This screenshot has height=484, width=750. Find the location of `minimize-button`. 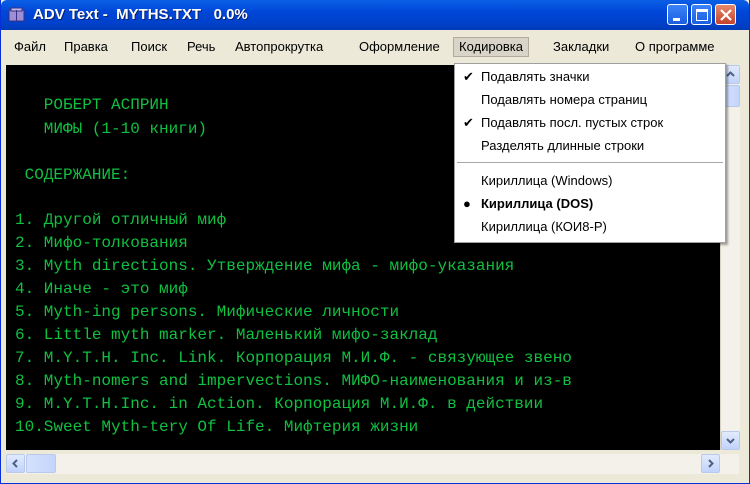

minimize-button is located at coordinates (677, 14).